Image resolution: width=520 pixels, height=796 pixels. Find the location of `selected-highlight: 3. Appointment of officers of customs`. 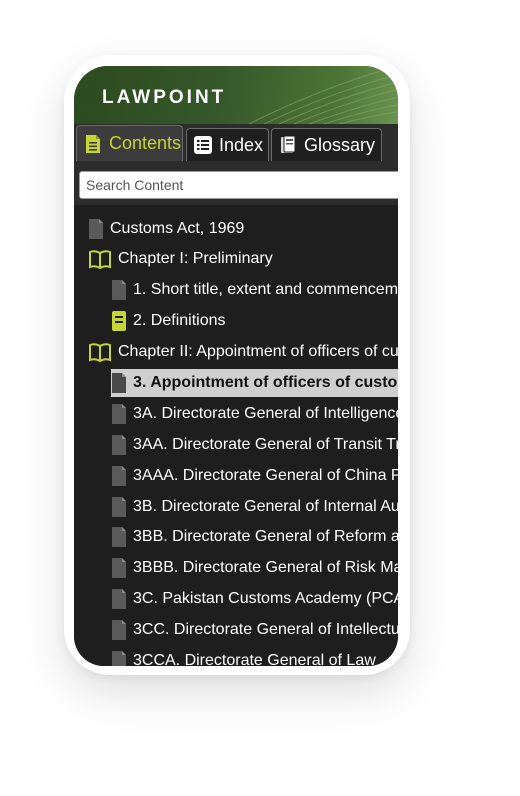

selected-highlight: 3. Appointment of officers of customs is located at coordinates (254, 383).